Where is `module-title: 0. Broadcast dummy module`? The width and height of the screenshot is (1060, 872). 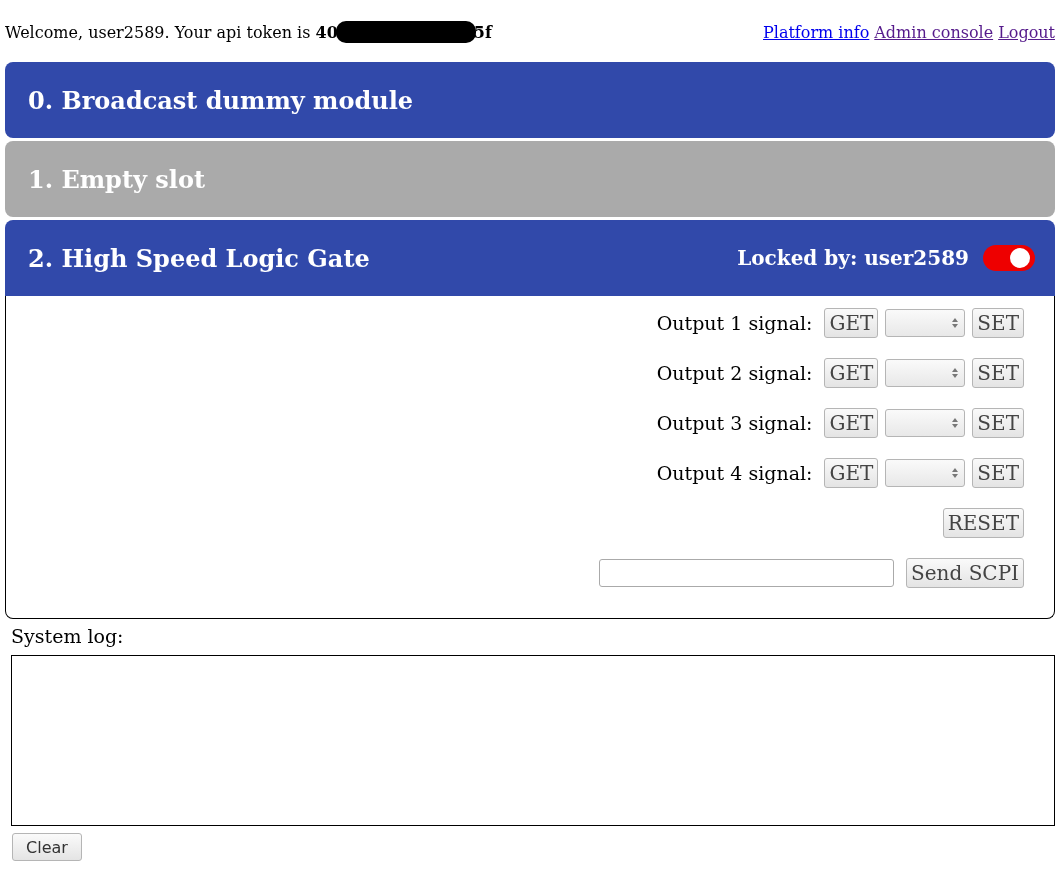 module-title: 0. Broadcast dummy module is located at coordinates (221, 100).